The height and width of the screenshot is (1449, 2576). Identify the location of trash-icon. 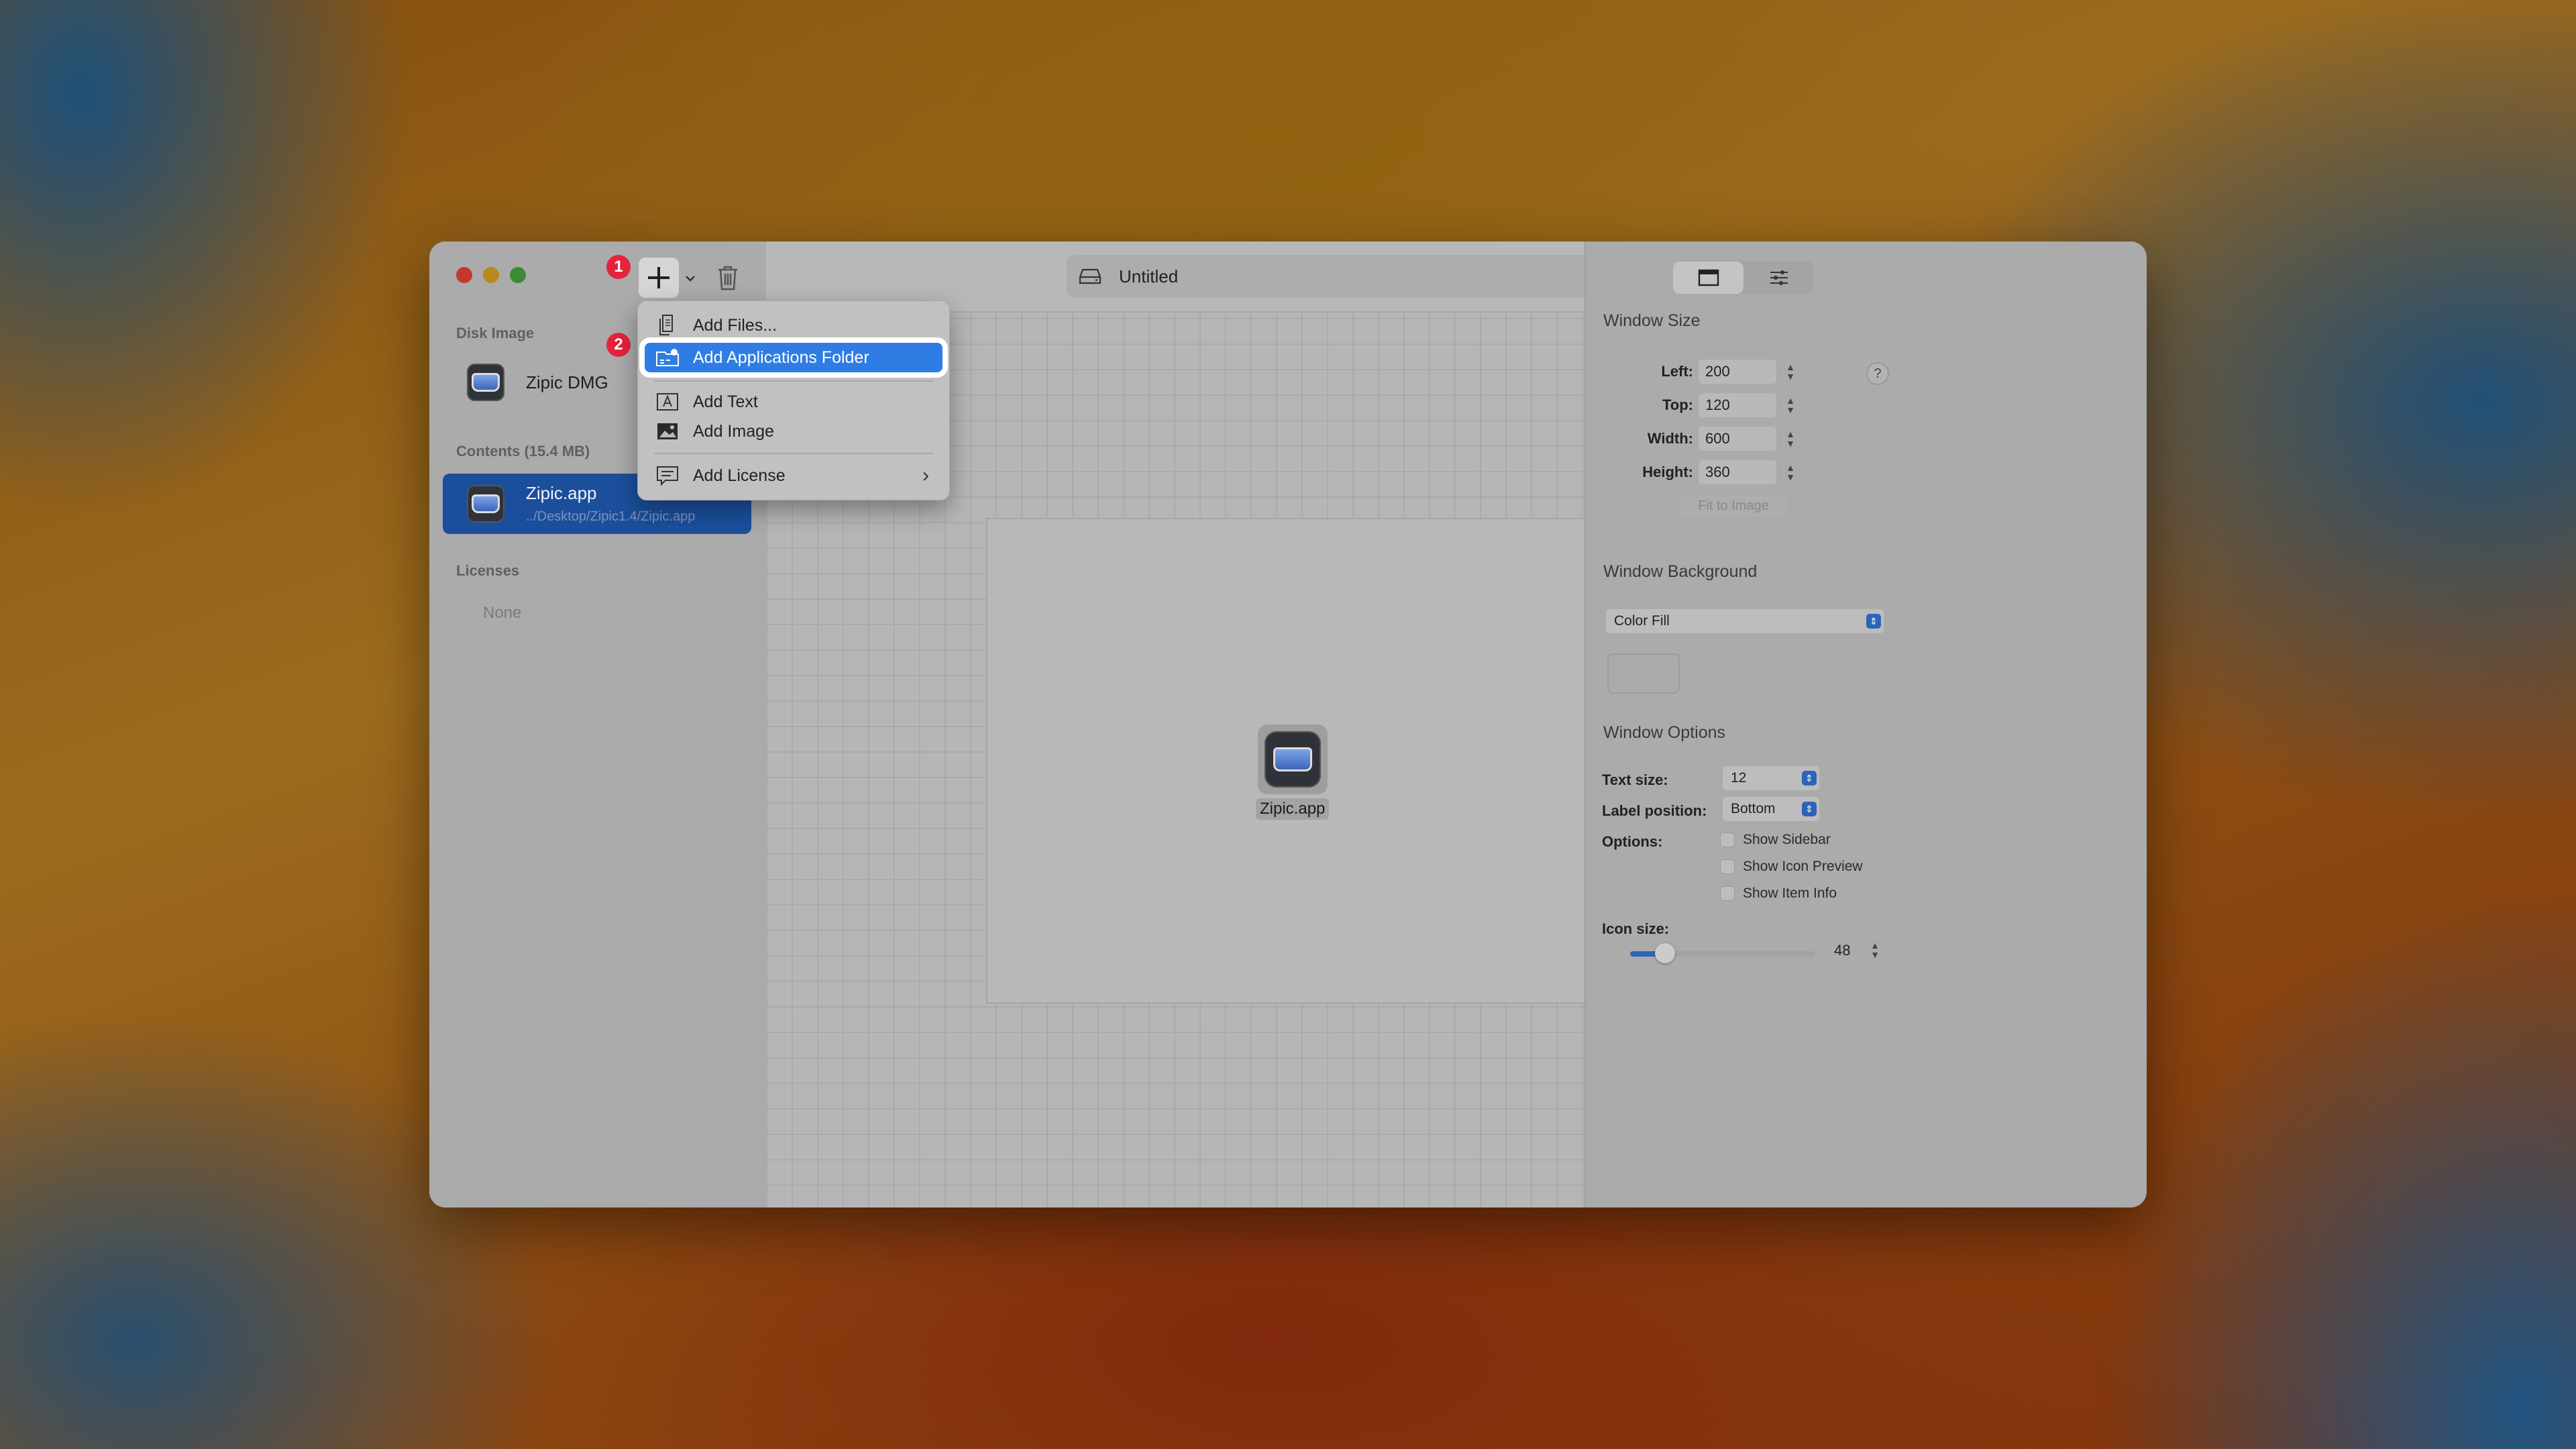
(727, 278).